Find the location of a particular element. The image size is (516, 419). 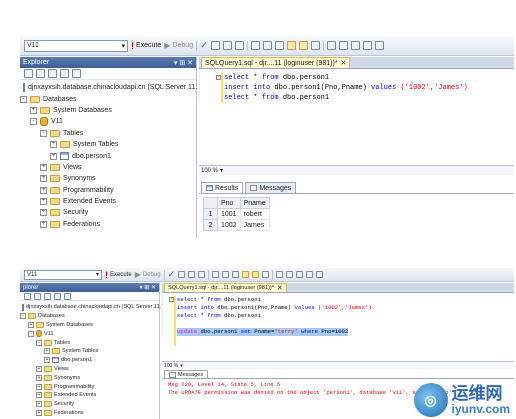

grid-cell: James is located at coordinates (254, 225).